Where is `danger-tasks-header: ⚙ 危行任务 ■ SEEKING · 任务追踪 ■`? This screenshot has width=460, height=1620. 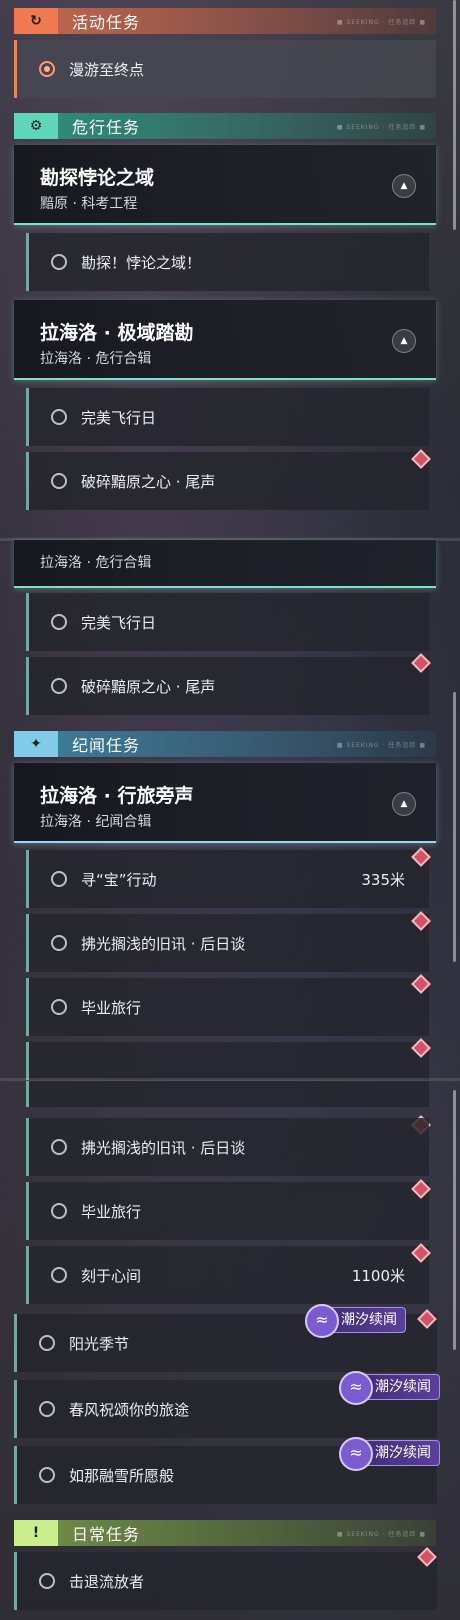 danger-tasks-header: ⚙ 危行任务 ■ SEEKING · 任务追踪 ■ is located at coordinates (225, 126).